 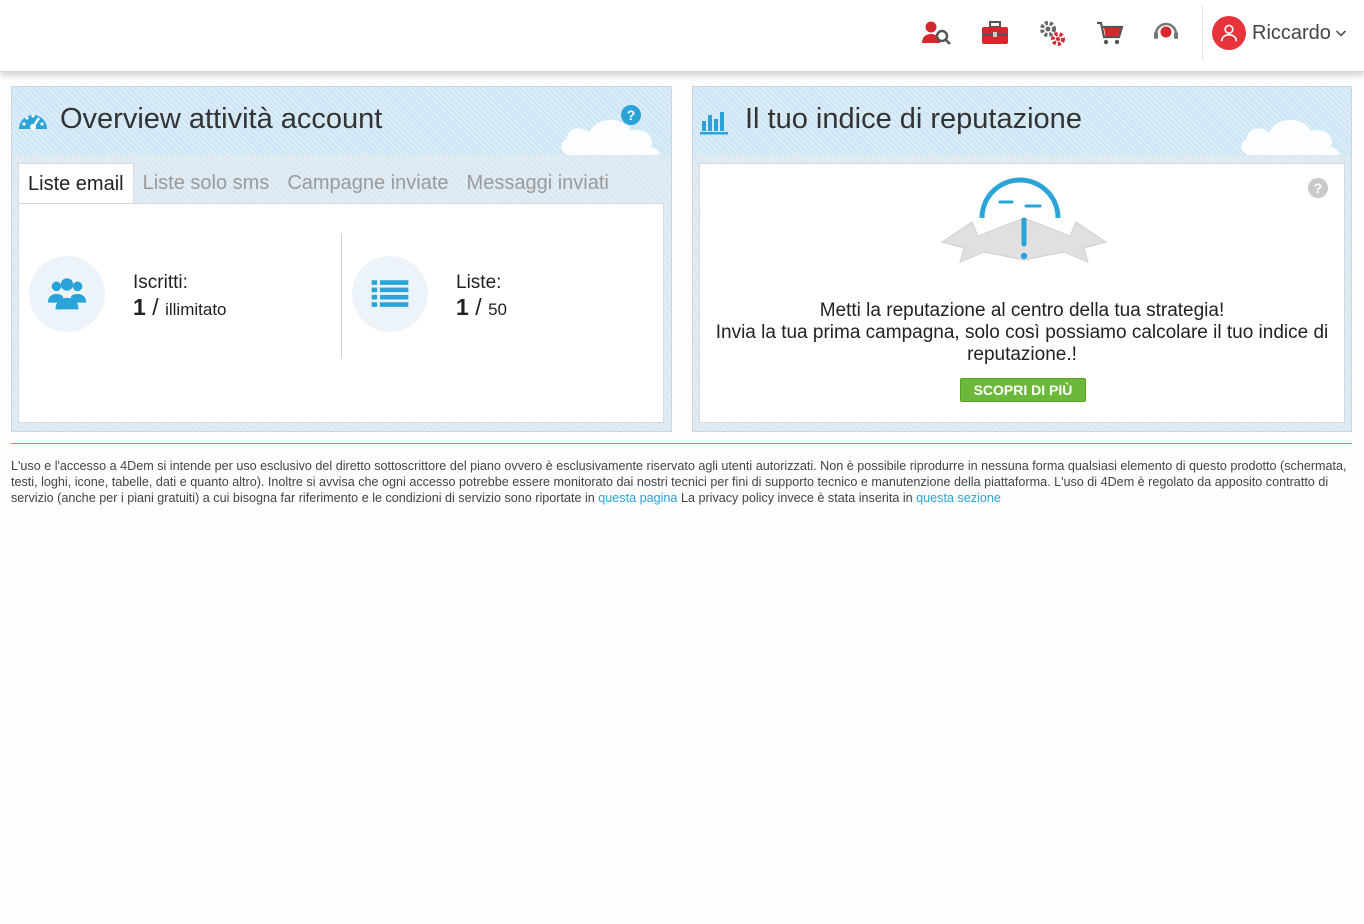 What do you see at coordinates (139, 307) in the screenshot?
I see `stat-iscritti-count: 1` at bounding box center [139, 307].